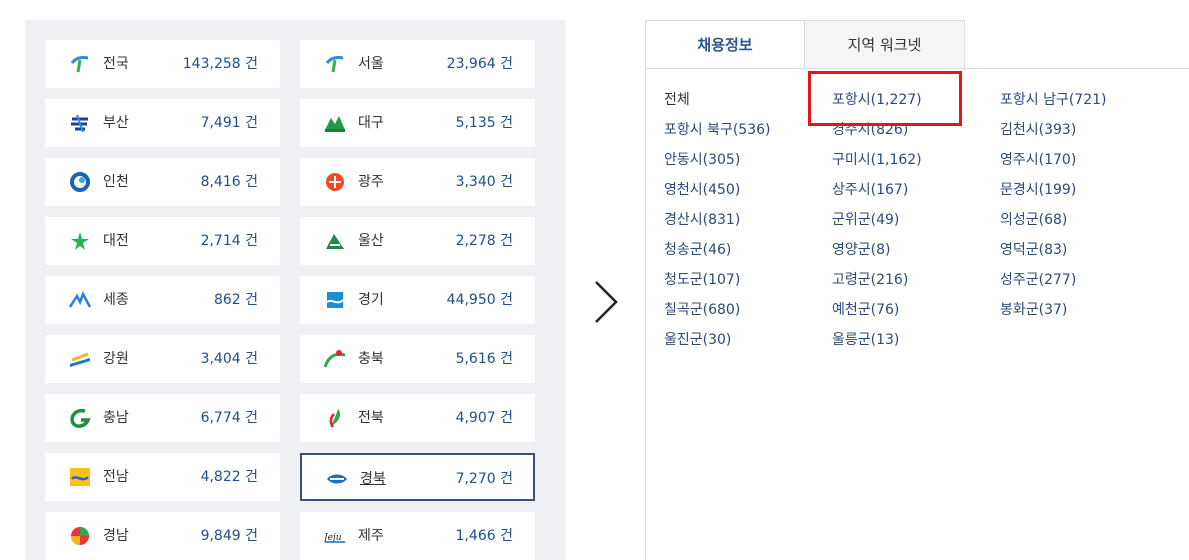 This screenshot has height=560, width=1189. Describe the element at coordinates (702, 310) in the screenshot. I see `city-link: 칠곡군(680)` at that location.